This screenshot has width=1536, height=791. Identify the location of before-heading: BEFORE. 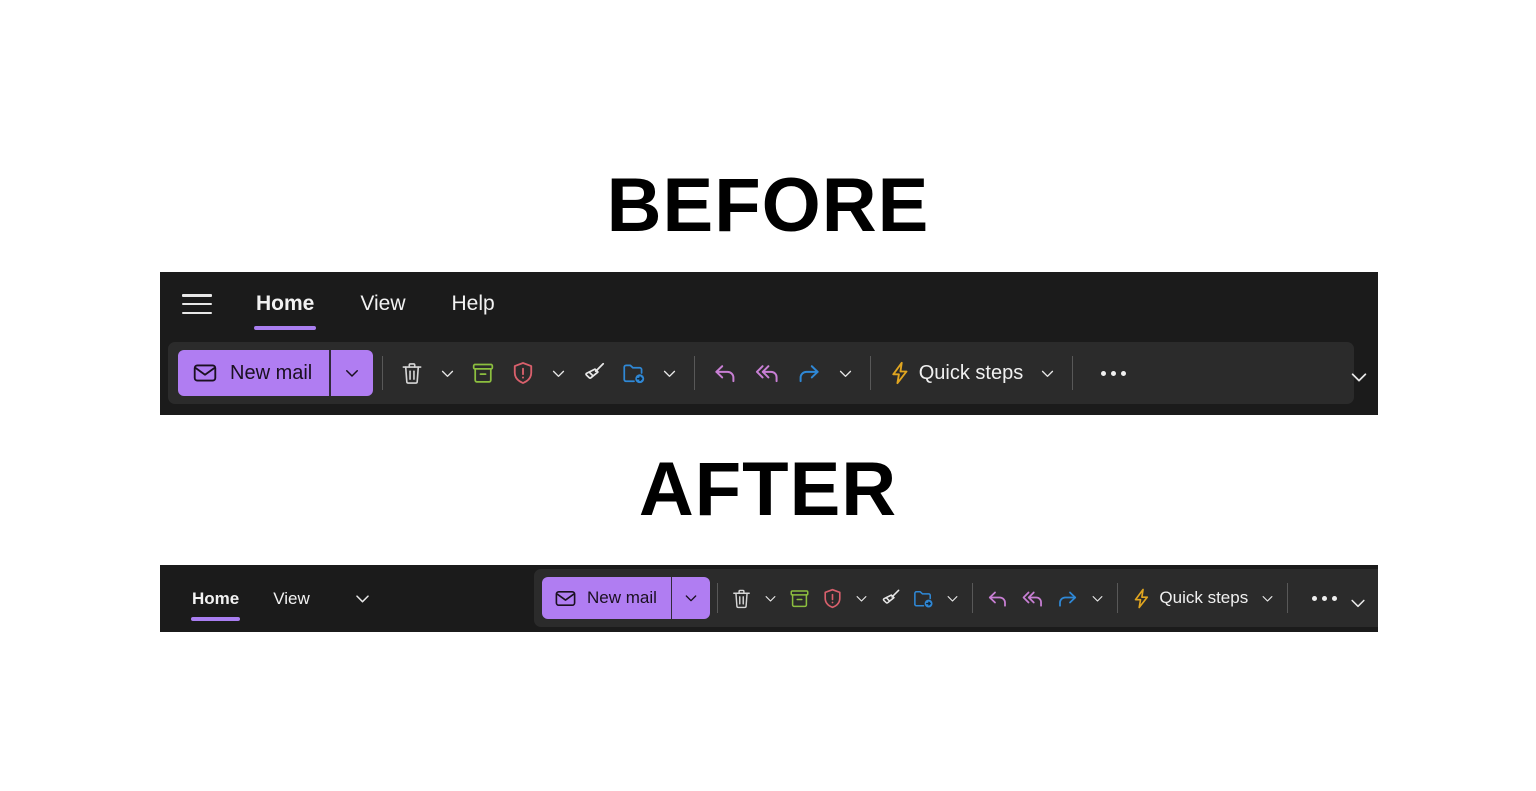
(768, 205).